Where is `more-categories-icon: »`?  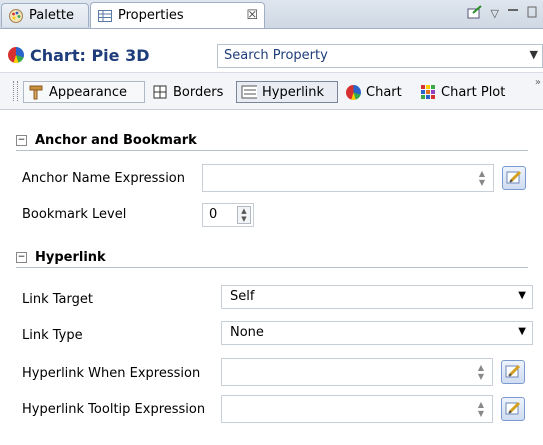 more-categories-icon: » is located at coordinates (538, 82).